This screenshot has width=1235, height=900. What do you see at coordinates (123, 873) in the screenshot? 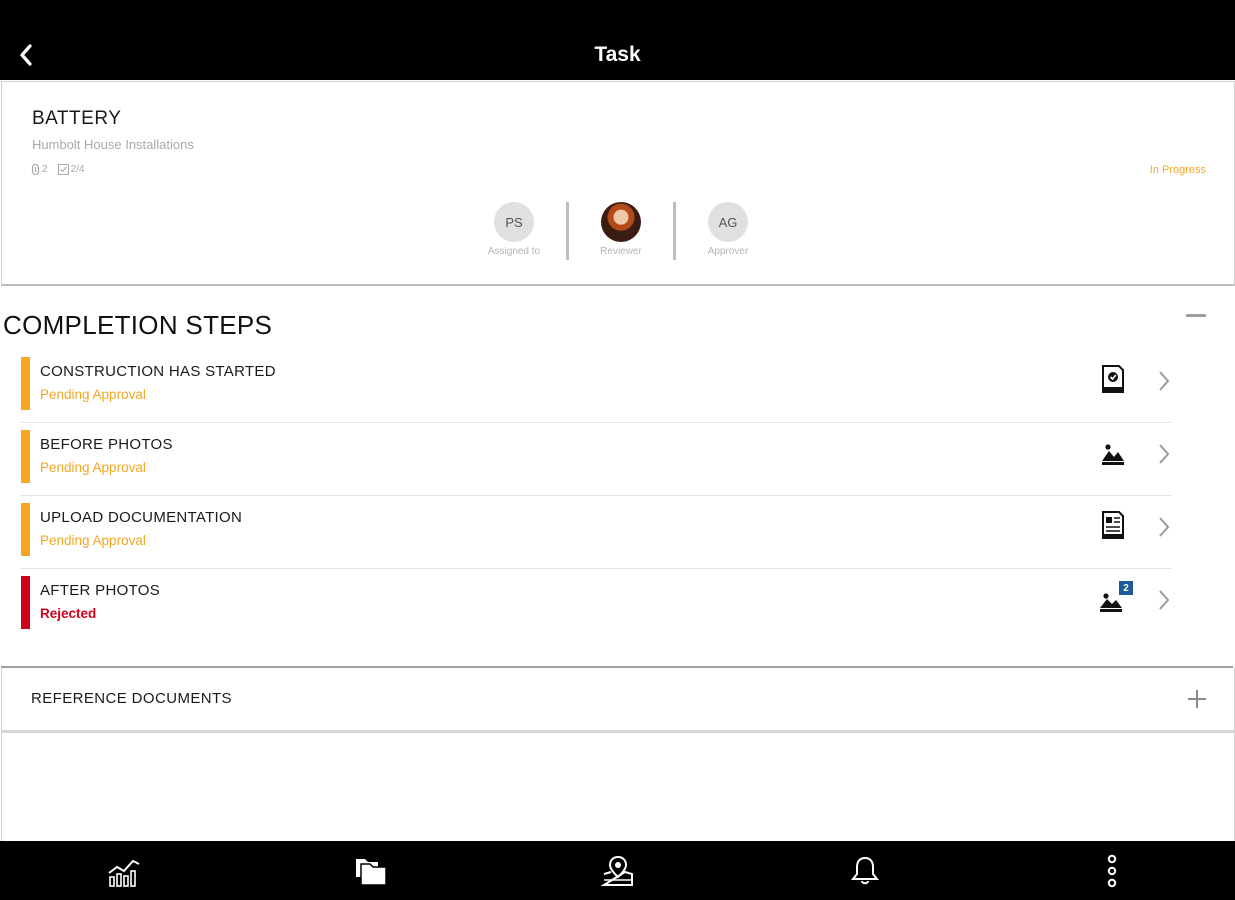
I see `analytics-icon` at bounding box center [123, 873].